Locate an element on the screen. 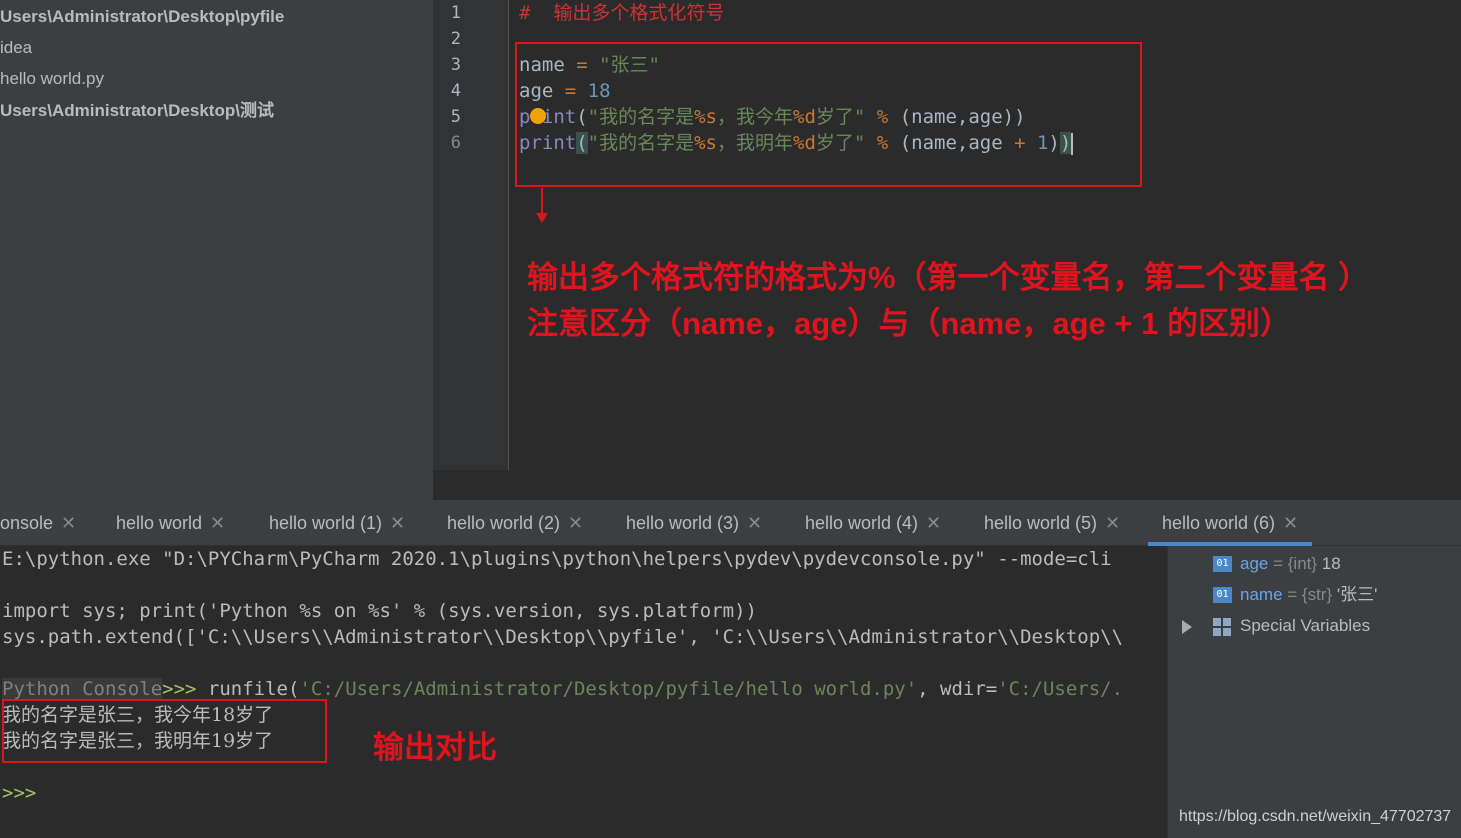 The width and height of the screenshot is (1461, 838). variable-row-name: 01 name = {str} '张三' is located at coordinates (1314, 594).